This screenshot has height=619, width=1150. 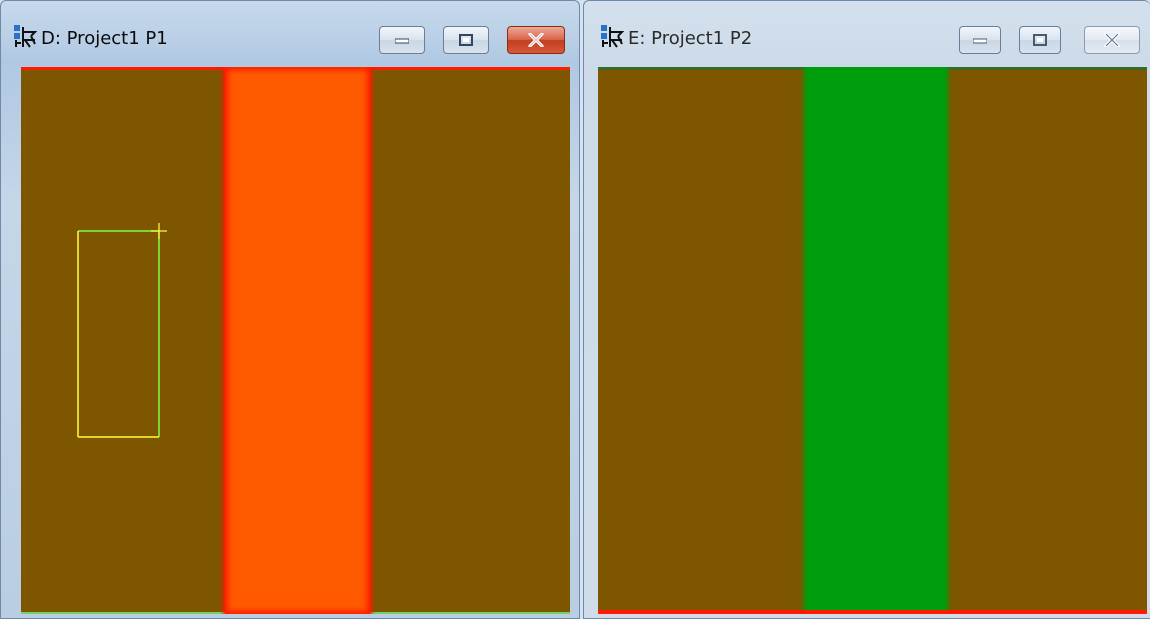 I want to click on green-stripe, so click(x=876, y=340).